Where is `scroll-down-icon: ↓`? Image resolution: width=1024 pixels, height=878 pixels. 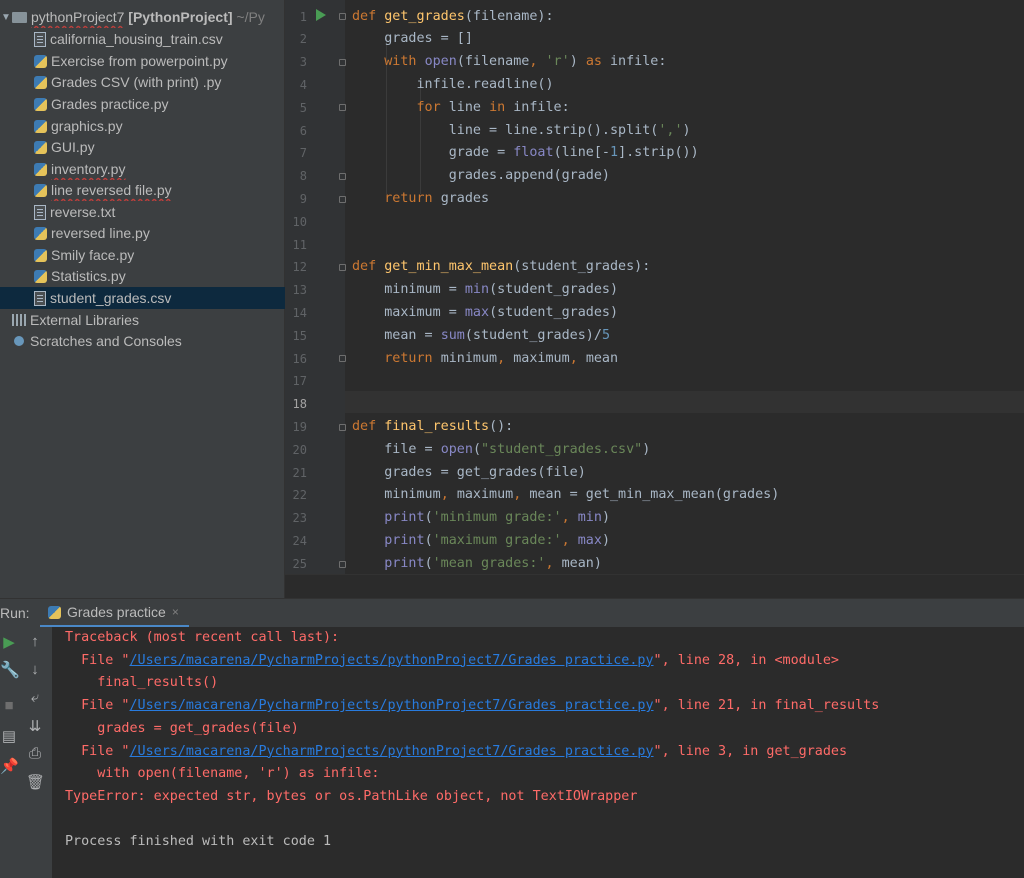 scroll-down-icon: ↓ is located at coordinates (35, 669).